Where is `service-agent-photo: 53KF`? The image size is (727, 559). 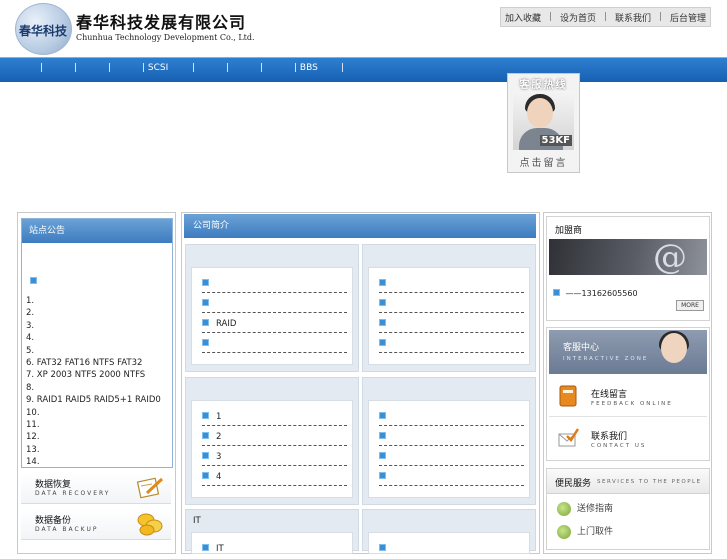
service-agent-photo: 53KF is located at coordinates (543, 121).